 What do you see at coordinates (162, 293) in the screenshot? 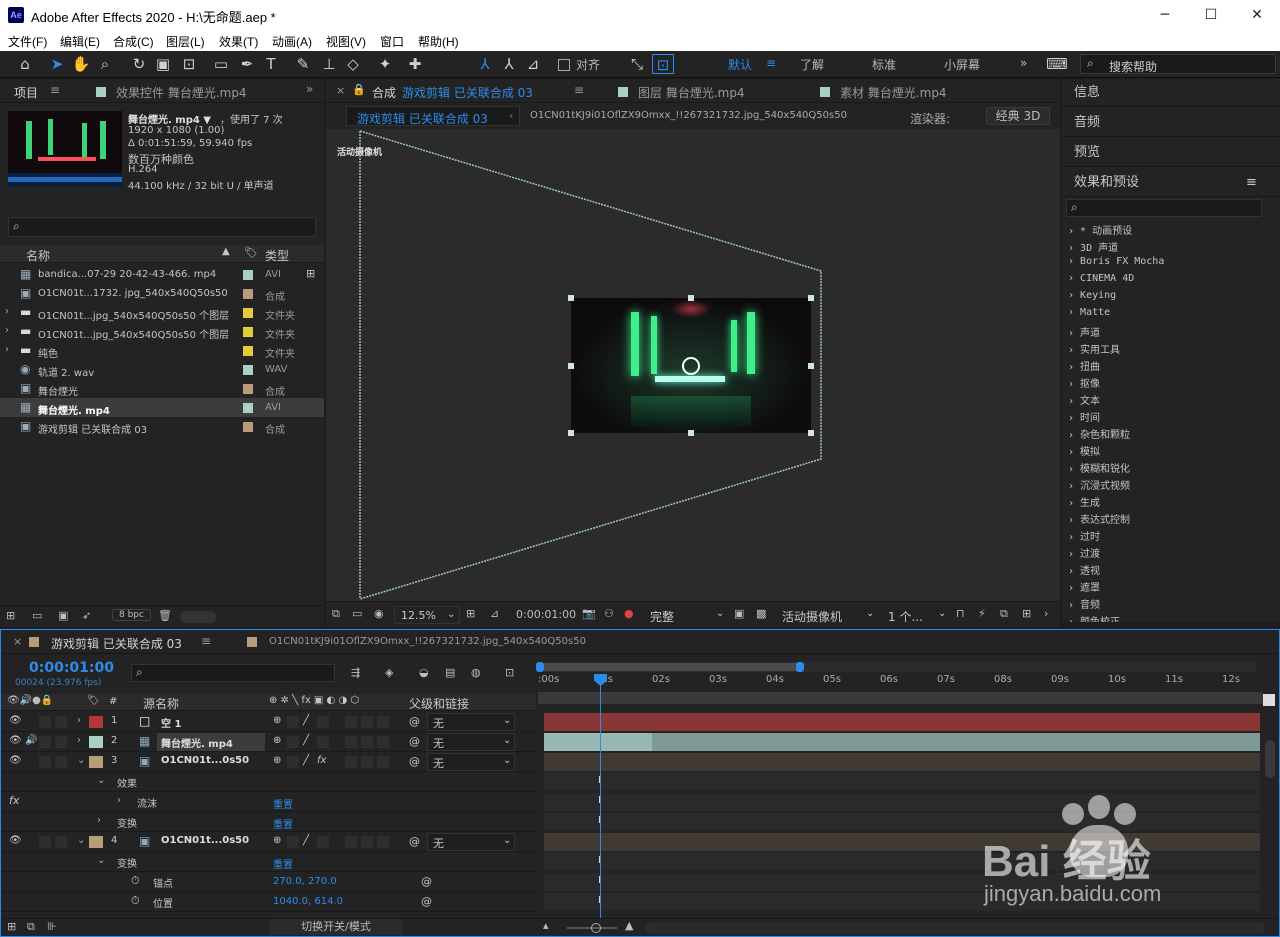
I see `project-list-item: ▣ O1CN01t...1732. jpg_540x540Q50s50 合成` at bounding box center [162, 293].